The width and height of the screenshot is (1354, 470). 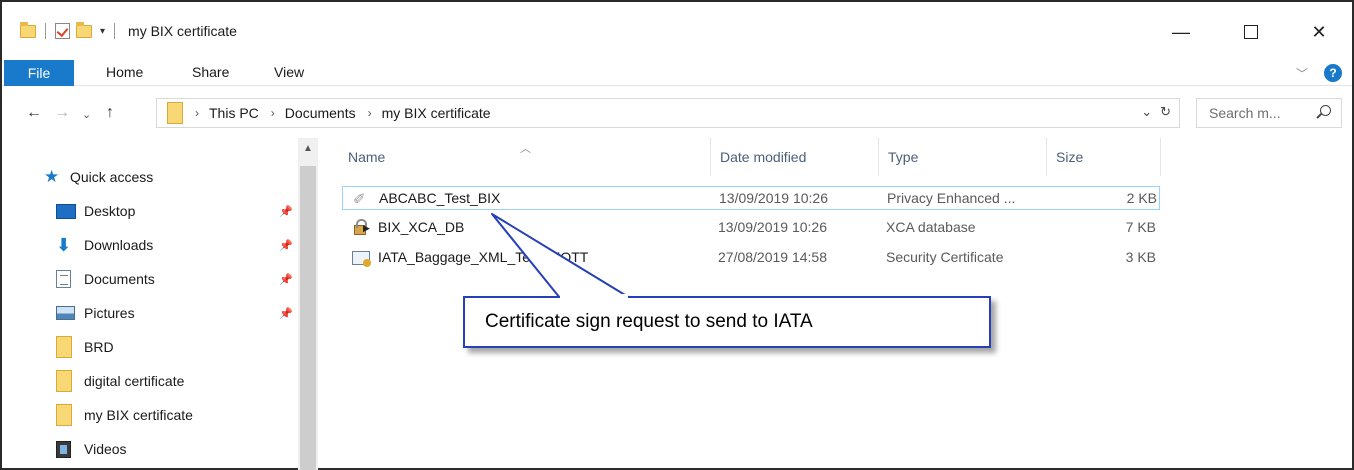 What do you see at coordinates (362, 227) in the screenshot?
I see `lock-database-icon` at bounding box center [362, 227].